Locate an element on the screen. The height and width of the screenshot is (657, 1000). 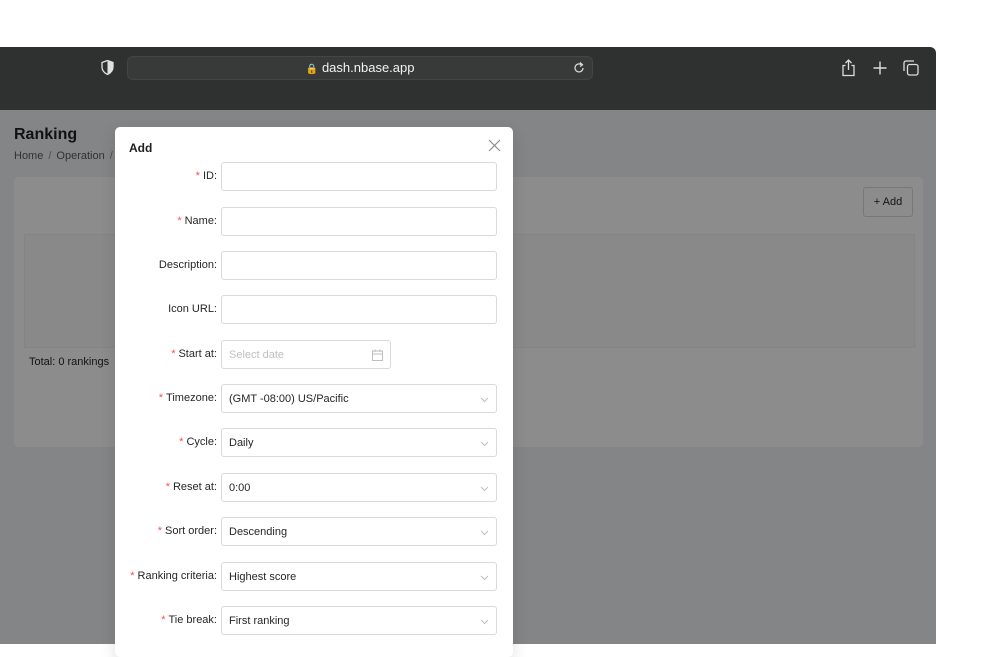
description-label: Description: is located at coordinates (187, 265).